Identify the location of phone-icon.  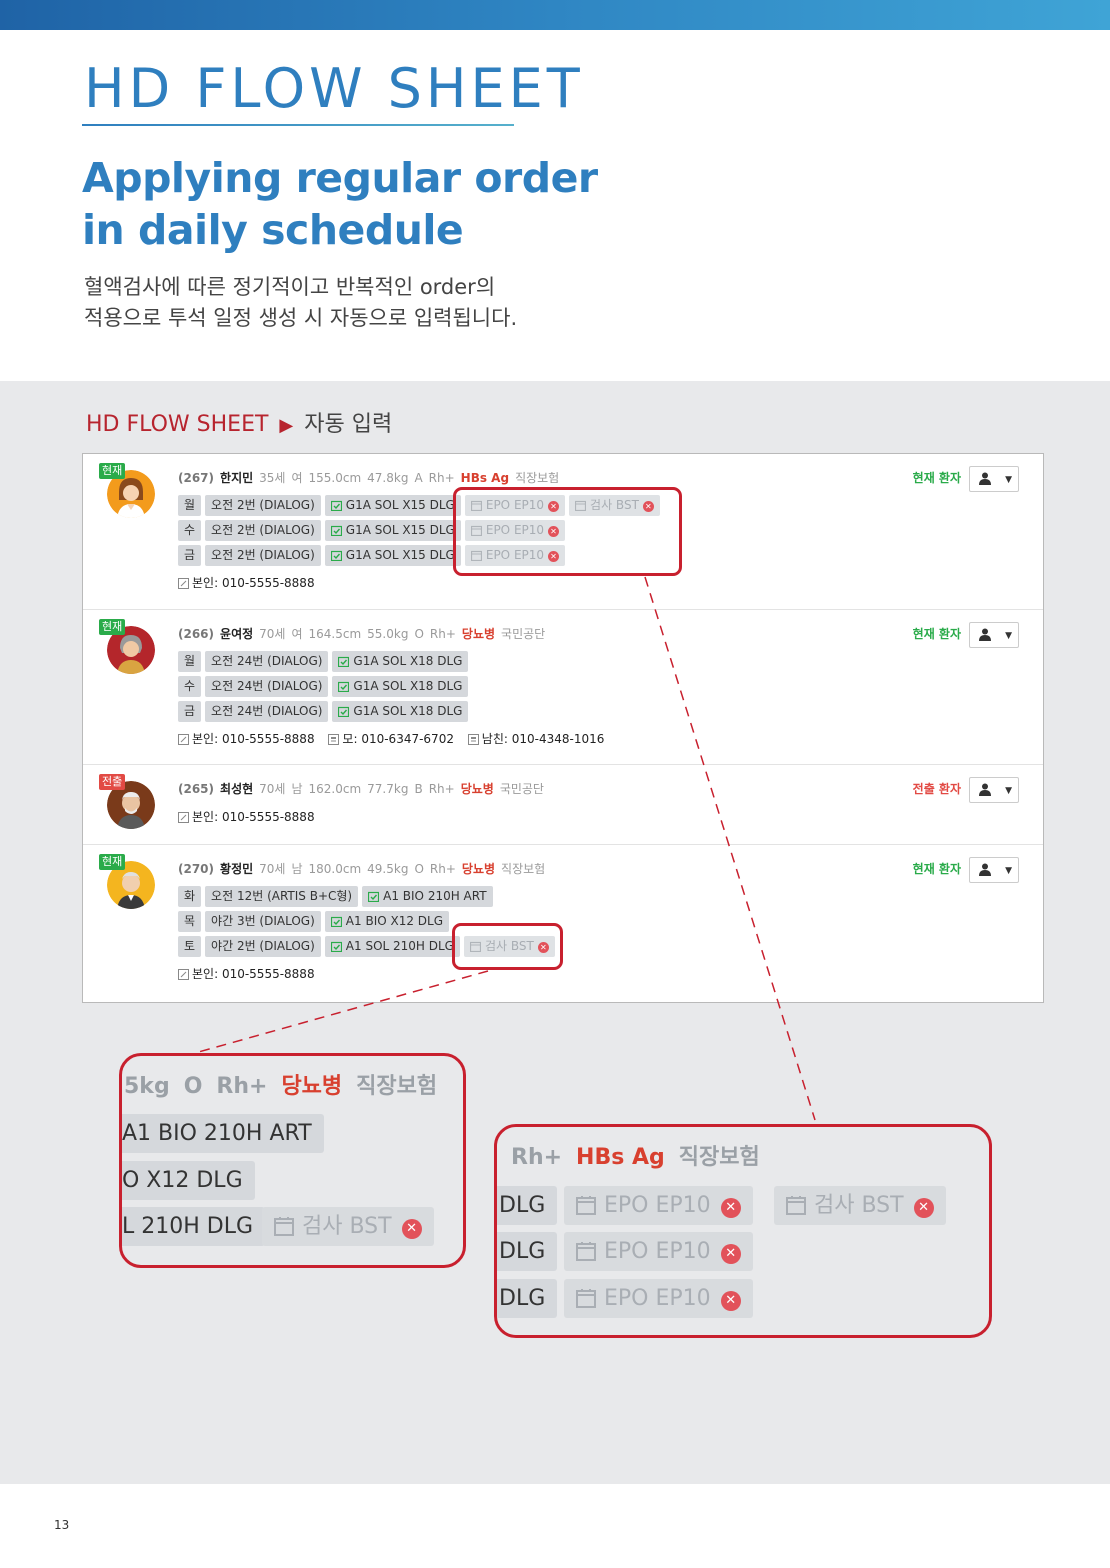
(183, 817).